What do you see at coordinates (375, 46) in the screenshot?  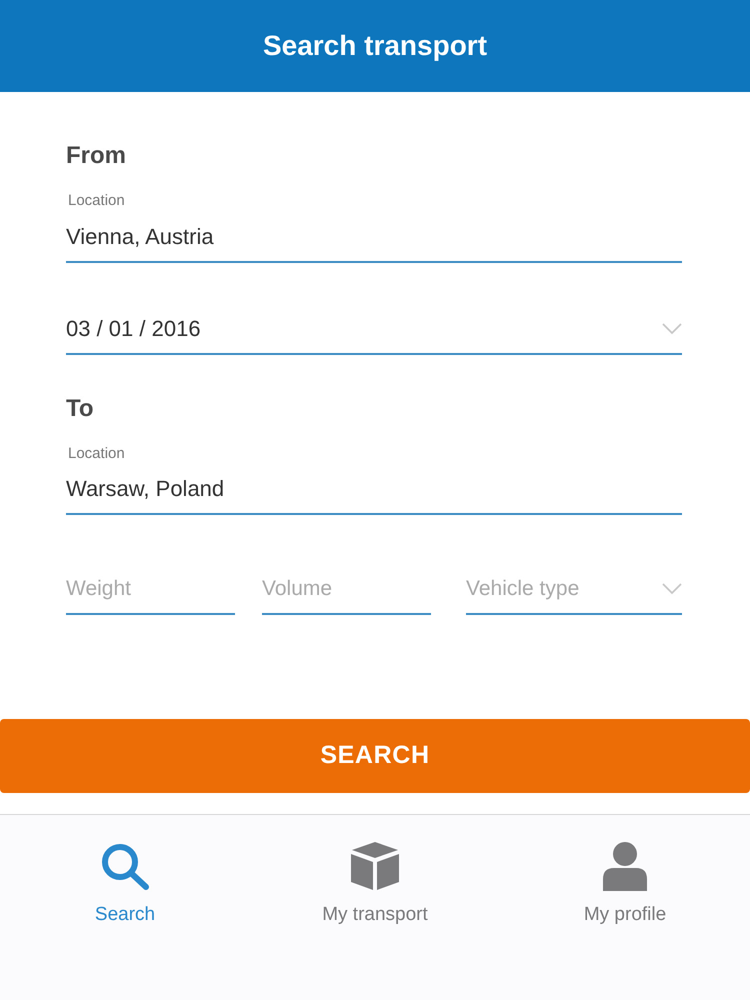 I see `page-title: Search transport` at bounding box center [375, 46].